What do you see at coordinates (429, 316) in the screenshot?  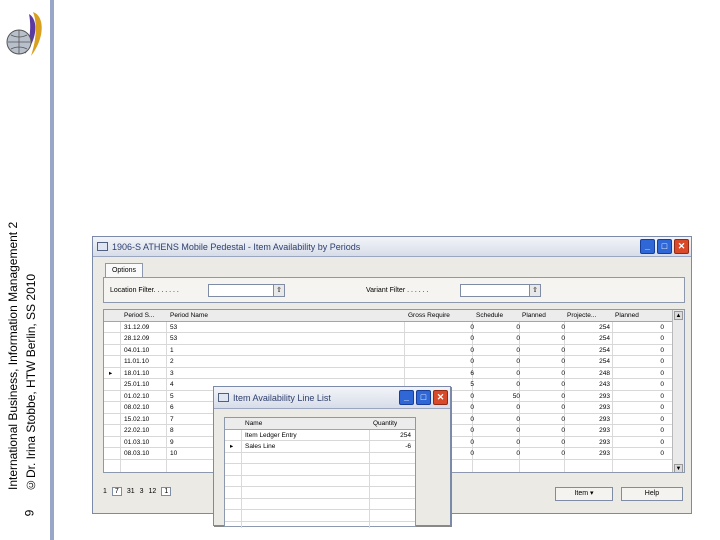 I see `col-gross-requirement: Gross Require` at bounding box center [429, 316].